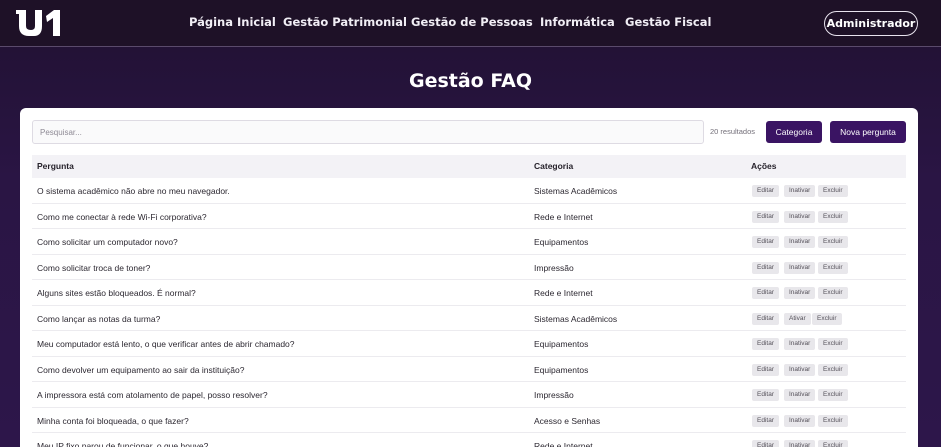 This screenshot has width=941, height=447. What do you see at coordinates (794, 132) in the screenshot?
I see `category-button: Categoria` at bounding box center [794, 132].